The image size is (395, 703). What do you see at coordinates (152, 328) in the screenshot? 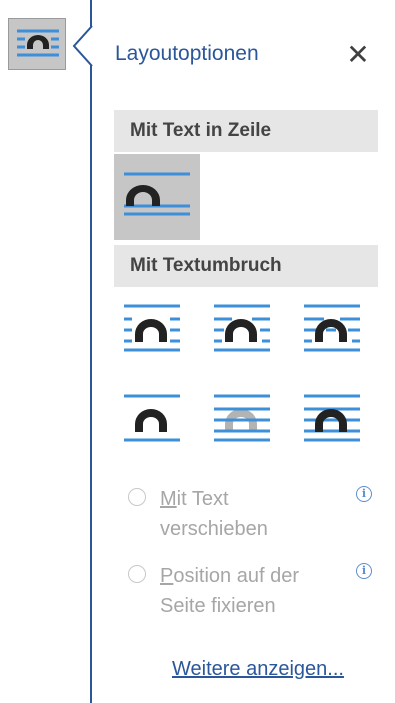
I see `wrap-square-icon` at bounding box center [152, 328].